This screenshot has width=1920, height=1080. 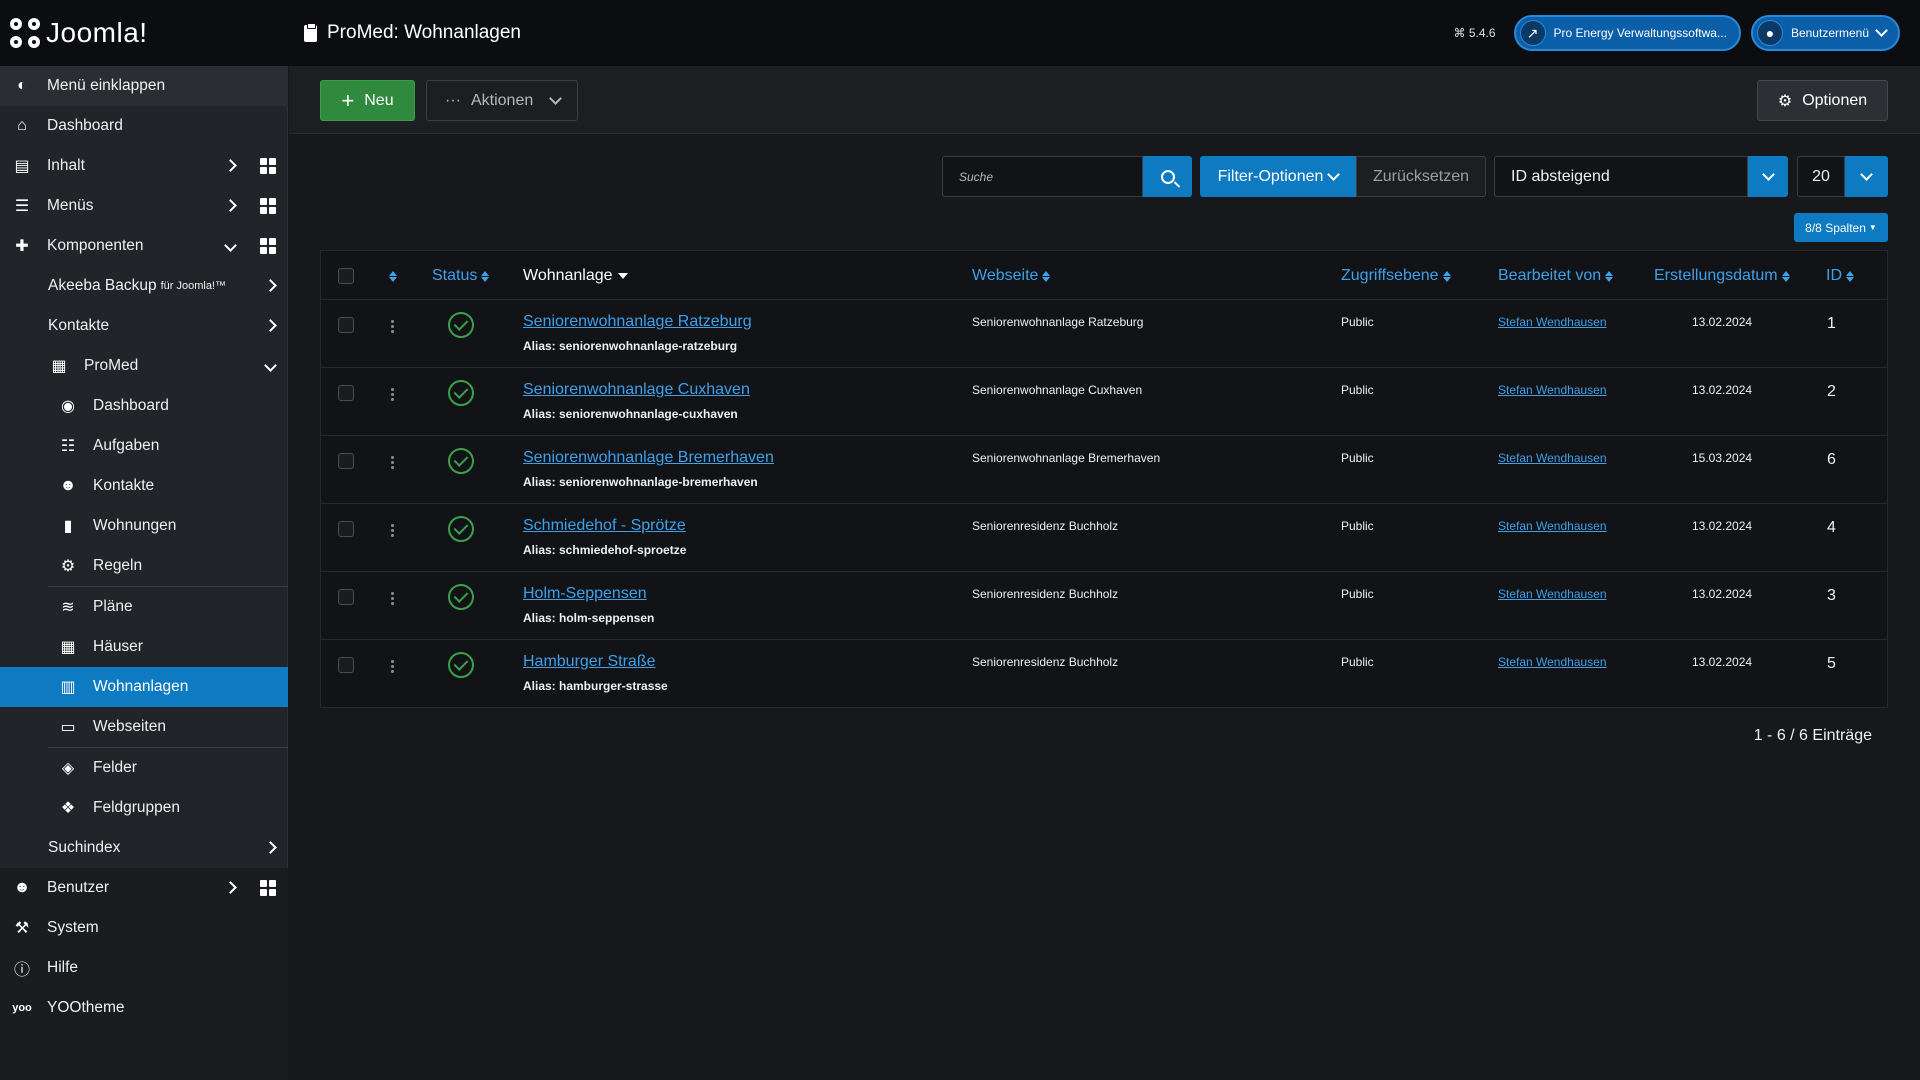 I want to click on new-button: + Neu, so click(x=367, y=100).